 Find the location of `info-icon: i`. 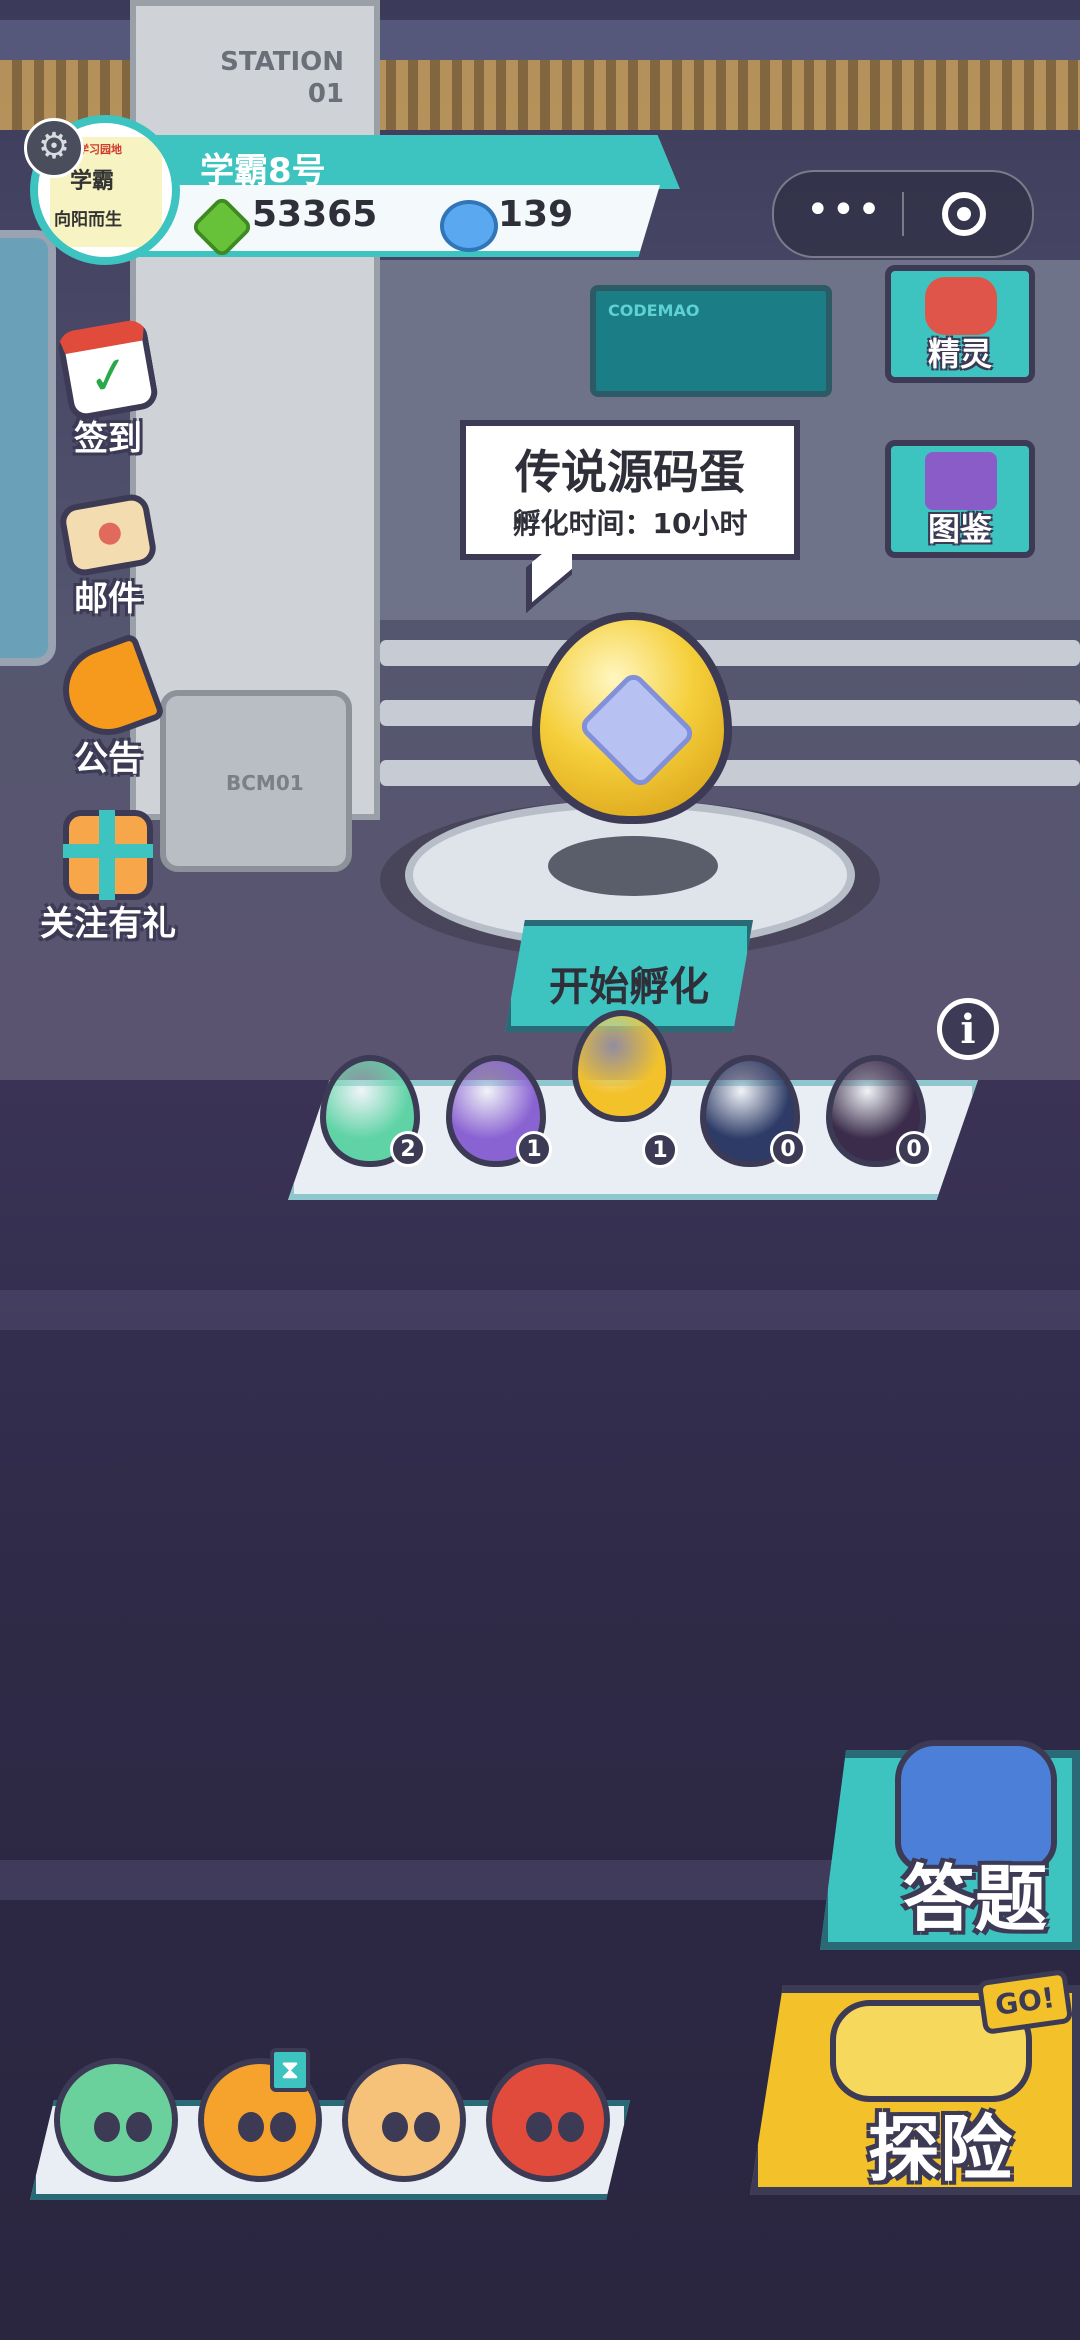

info-icon: i is located at coordinates (968, 1029).